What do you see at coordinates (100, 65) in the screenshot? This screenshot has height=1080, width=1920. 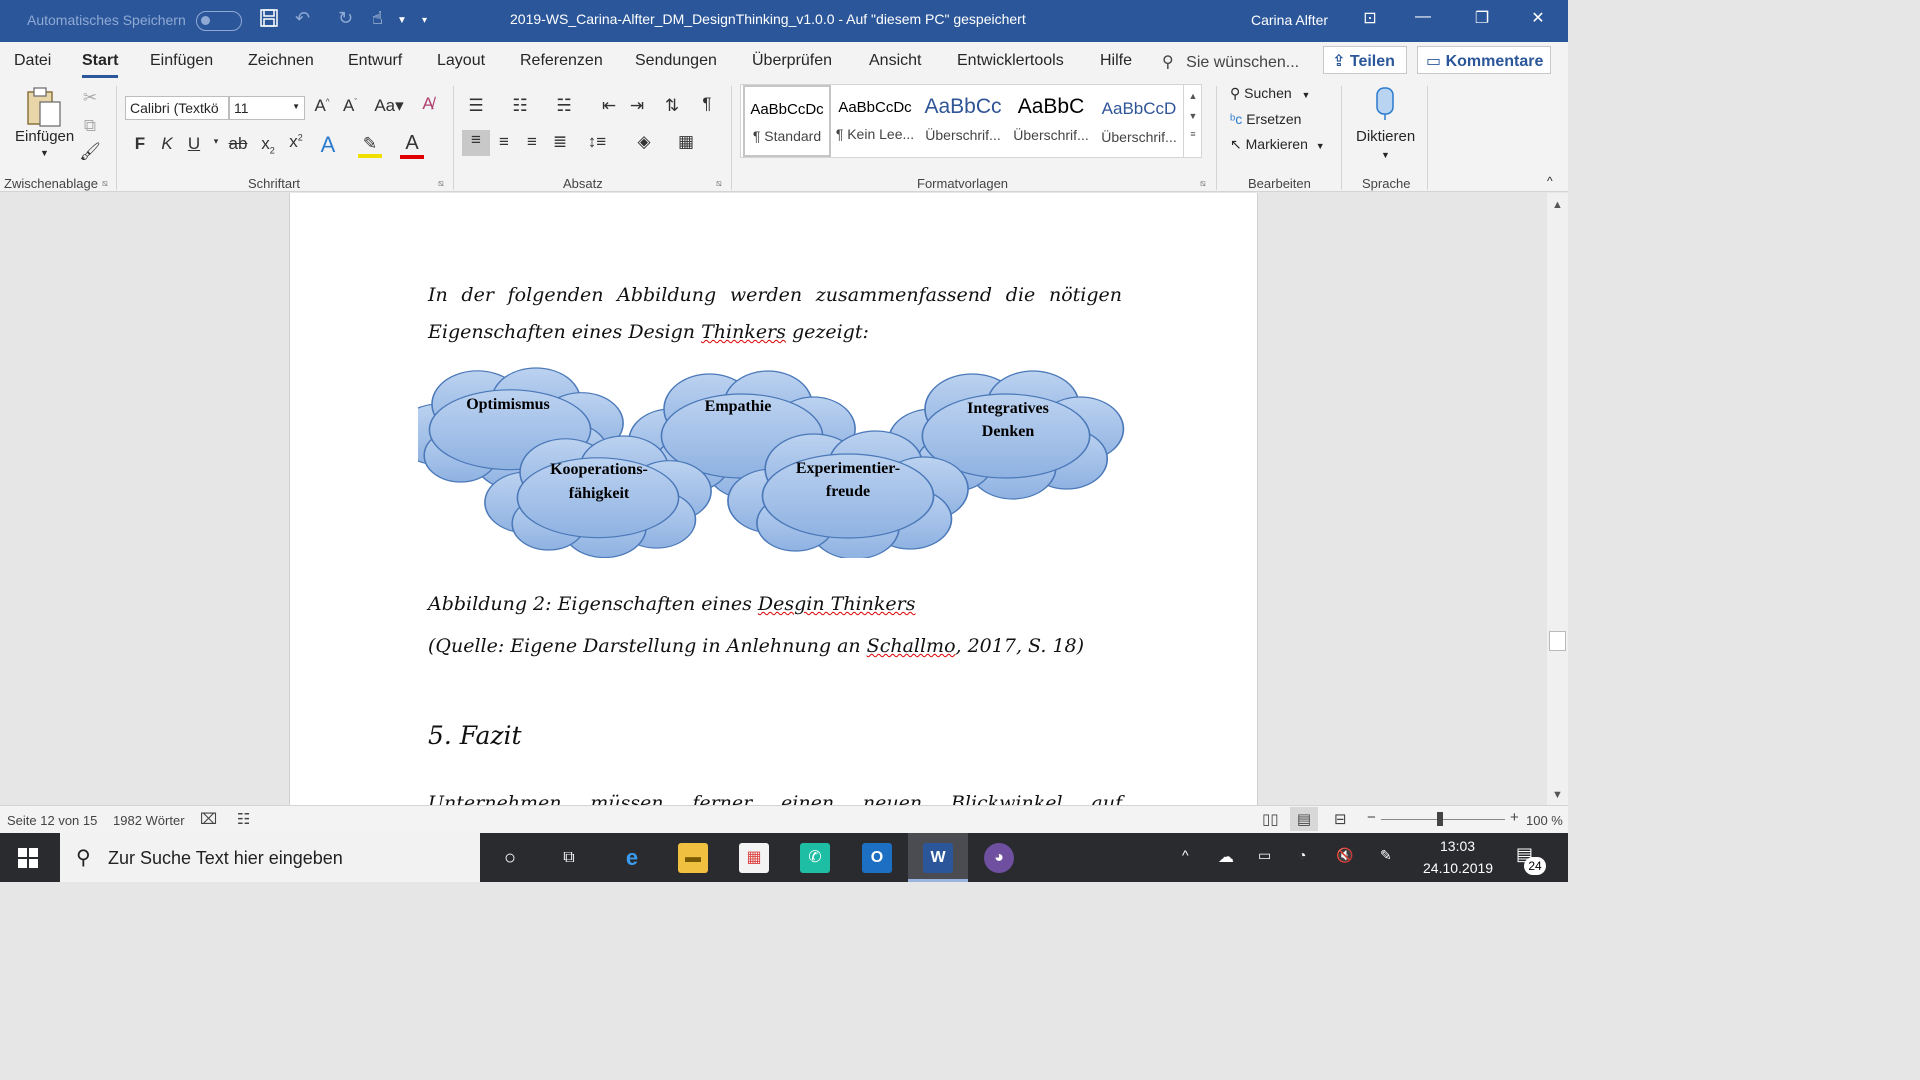 I see `tab-start: Start` at bounding box center [100, 65].